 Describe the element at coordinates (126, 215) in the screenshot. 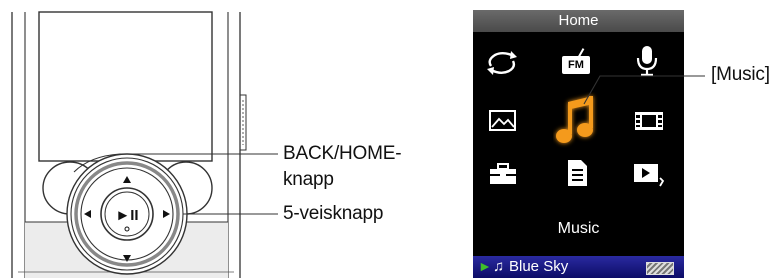

I see `play-pause-icon: ►II` at that location.